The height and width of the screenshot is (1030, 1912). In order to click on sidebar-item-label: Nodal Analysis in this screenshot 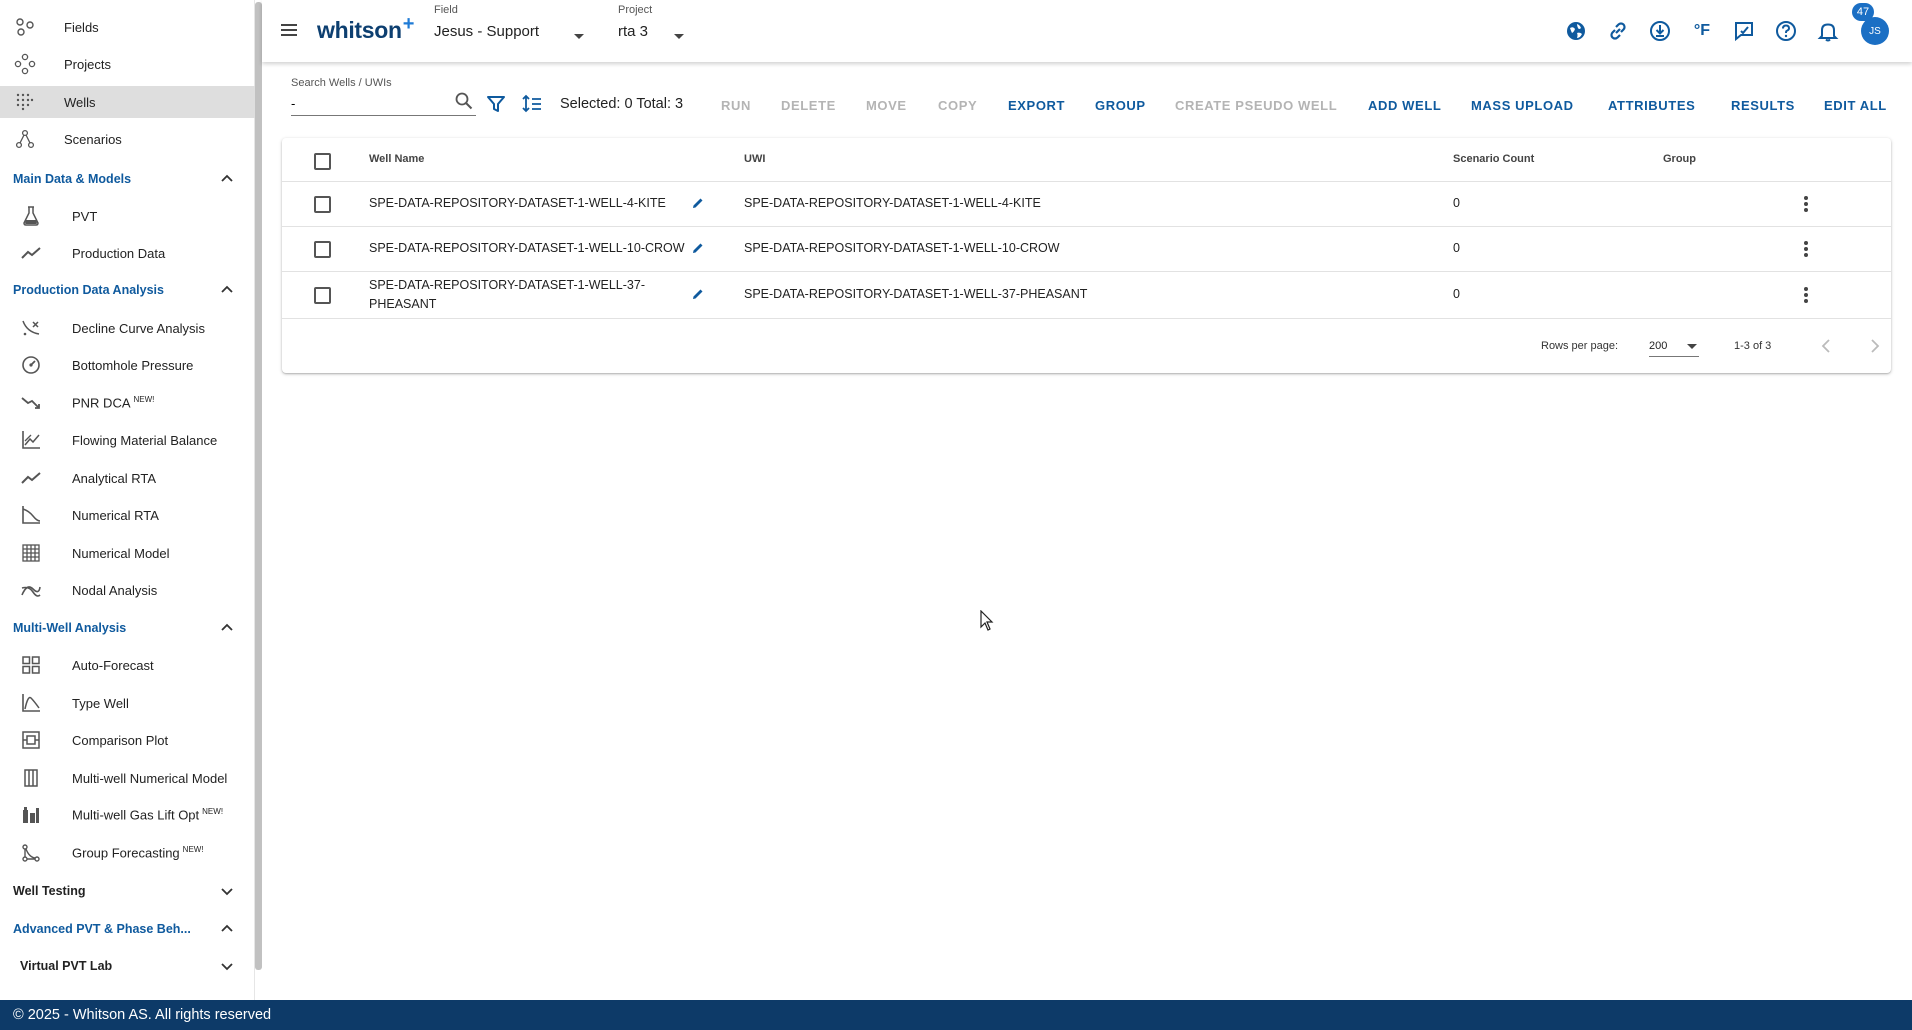, I will do `click(115, 590)`.